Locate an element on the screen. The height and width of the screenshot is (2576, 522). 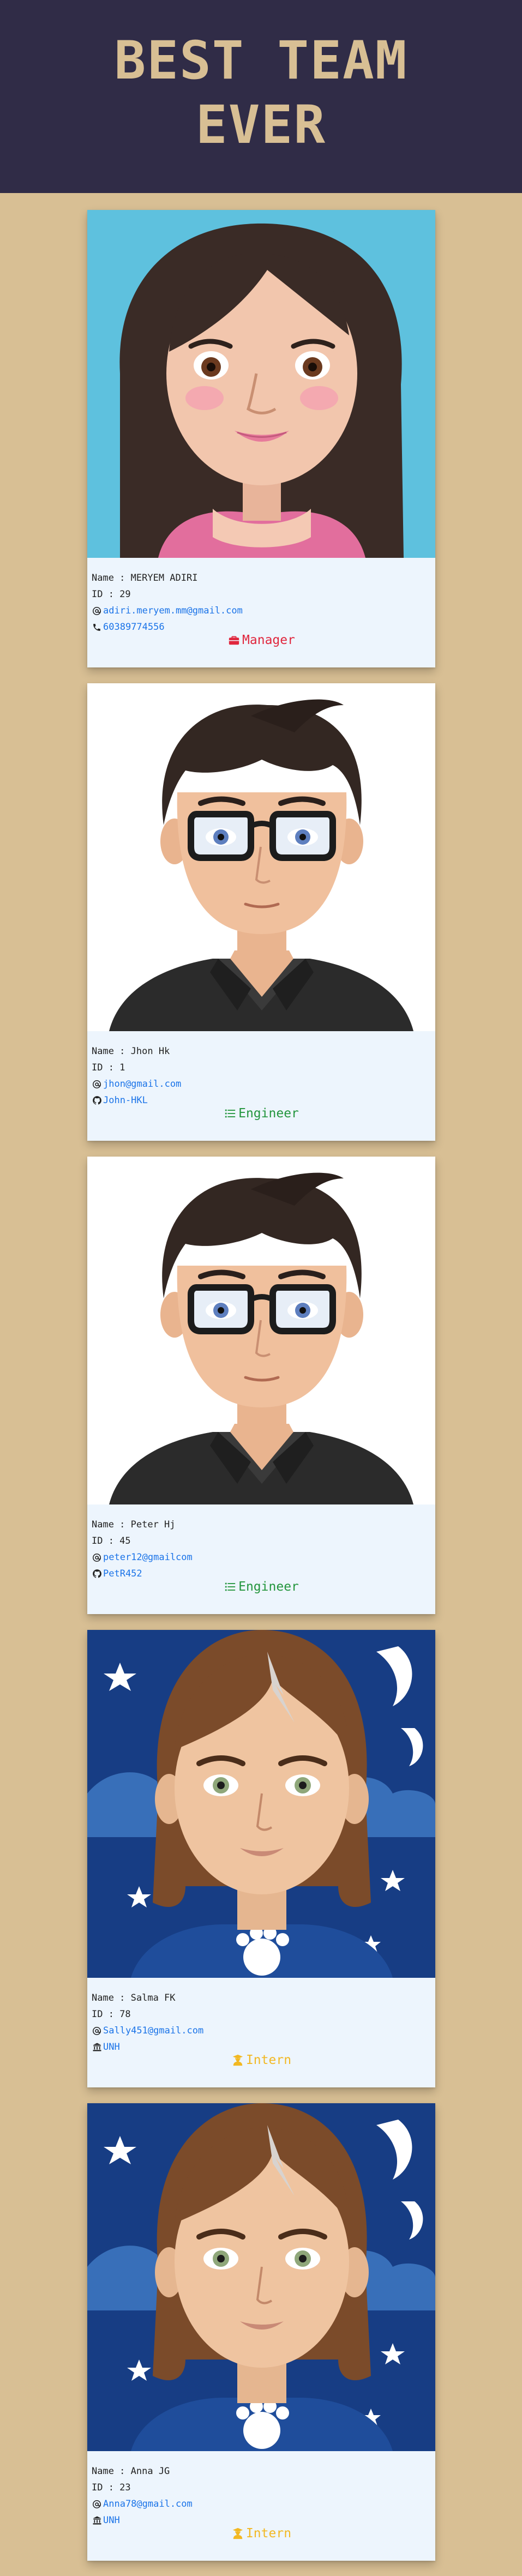
member-name: Name : Peter Hj is located at coordinates (134, 1524).